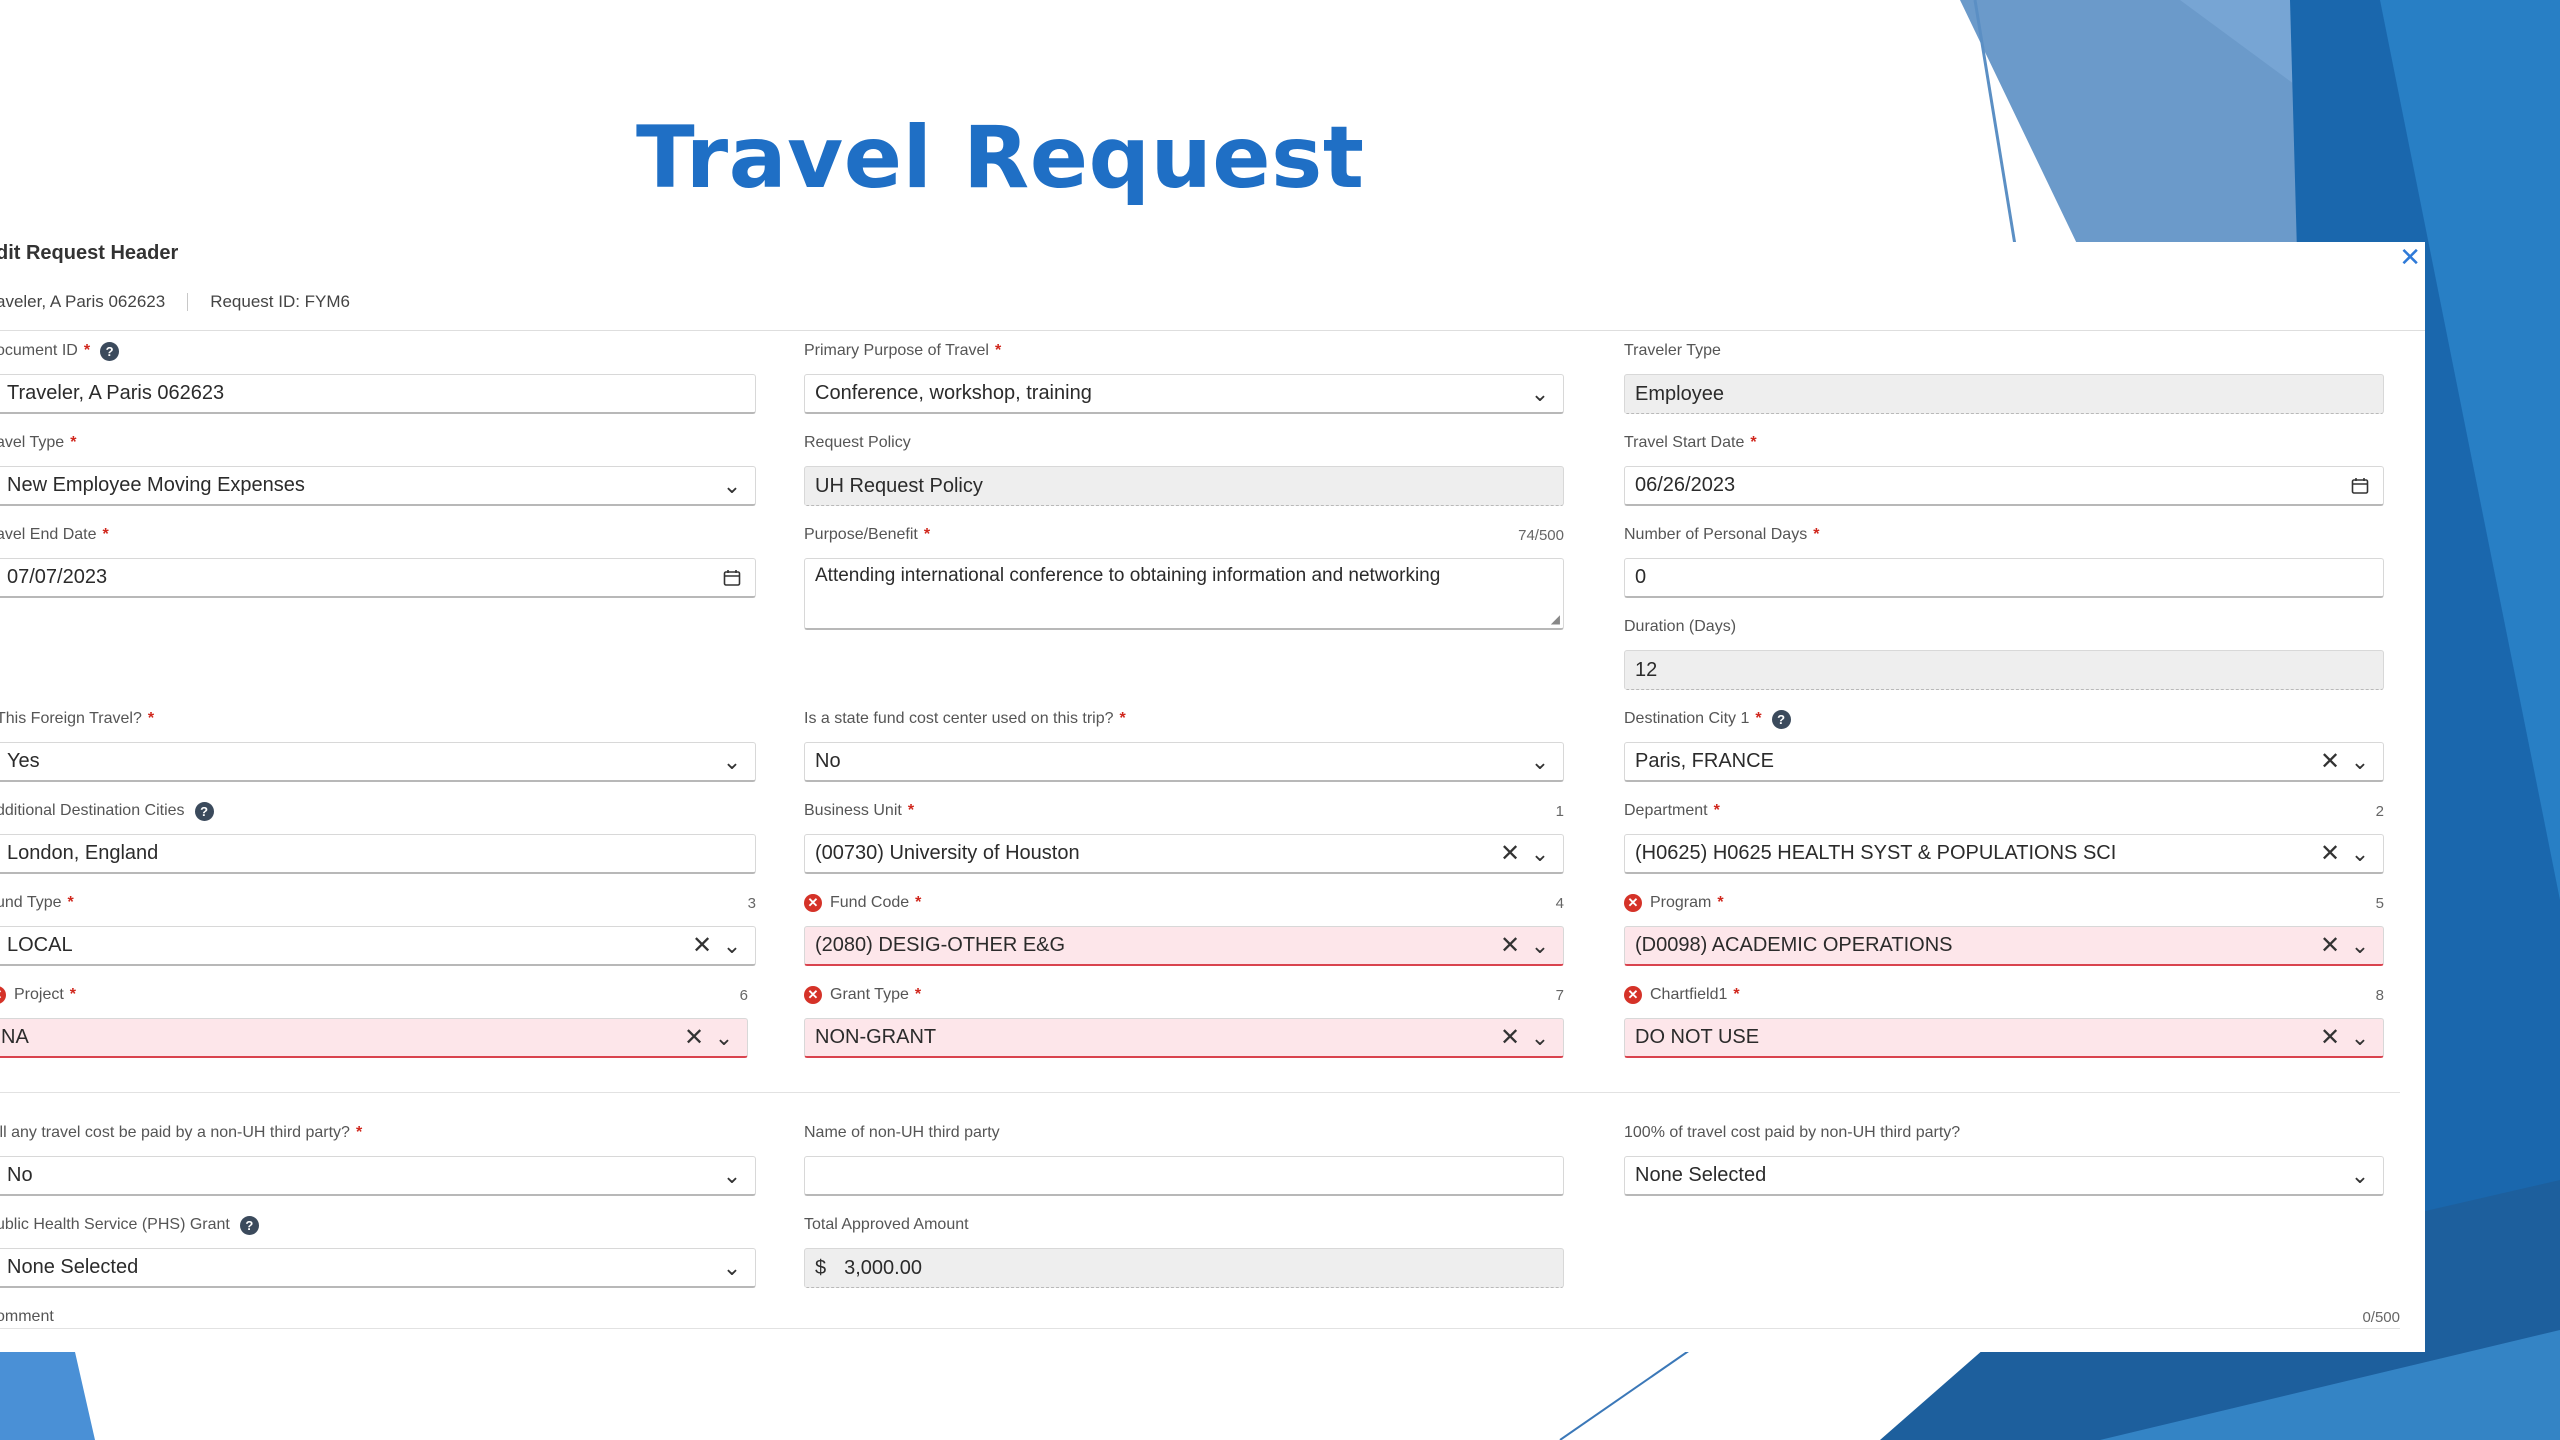 The width and height of the screenshot is (2560, 1440). What do you see at coordinates (1200, 1328) in the screenshot?
I see `comment-box-top-edge` at bounding box center [1200, 1328].